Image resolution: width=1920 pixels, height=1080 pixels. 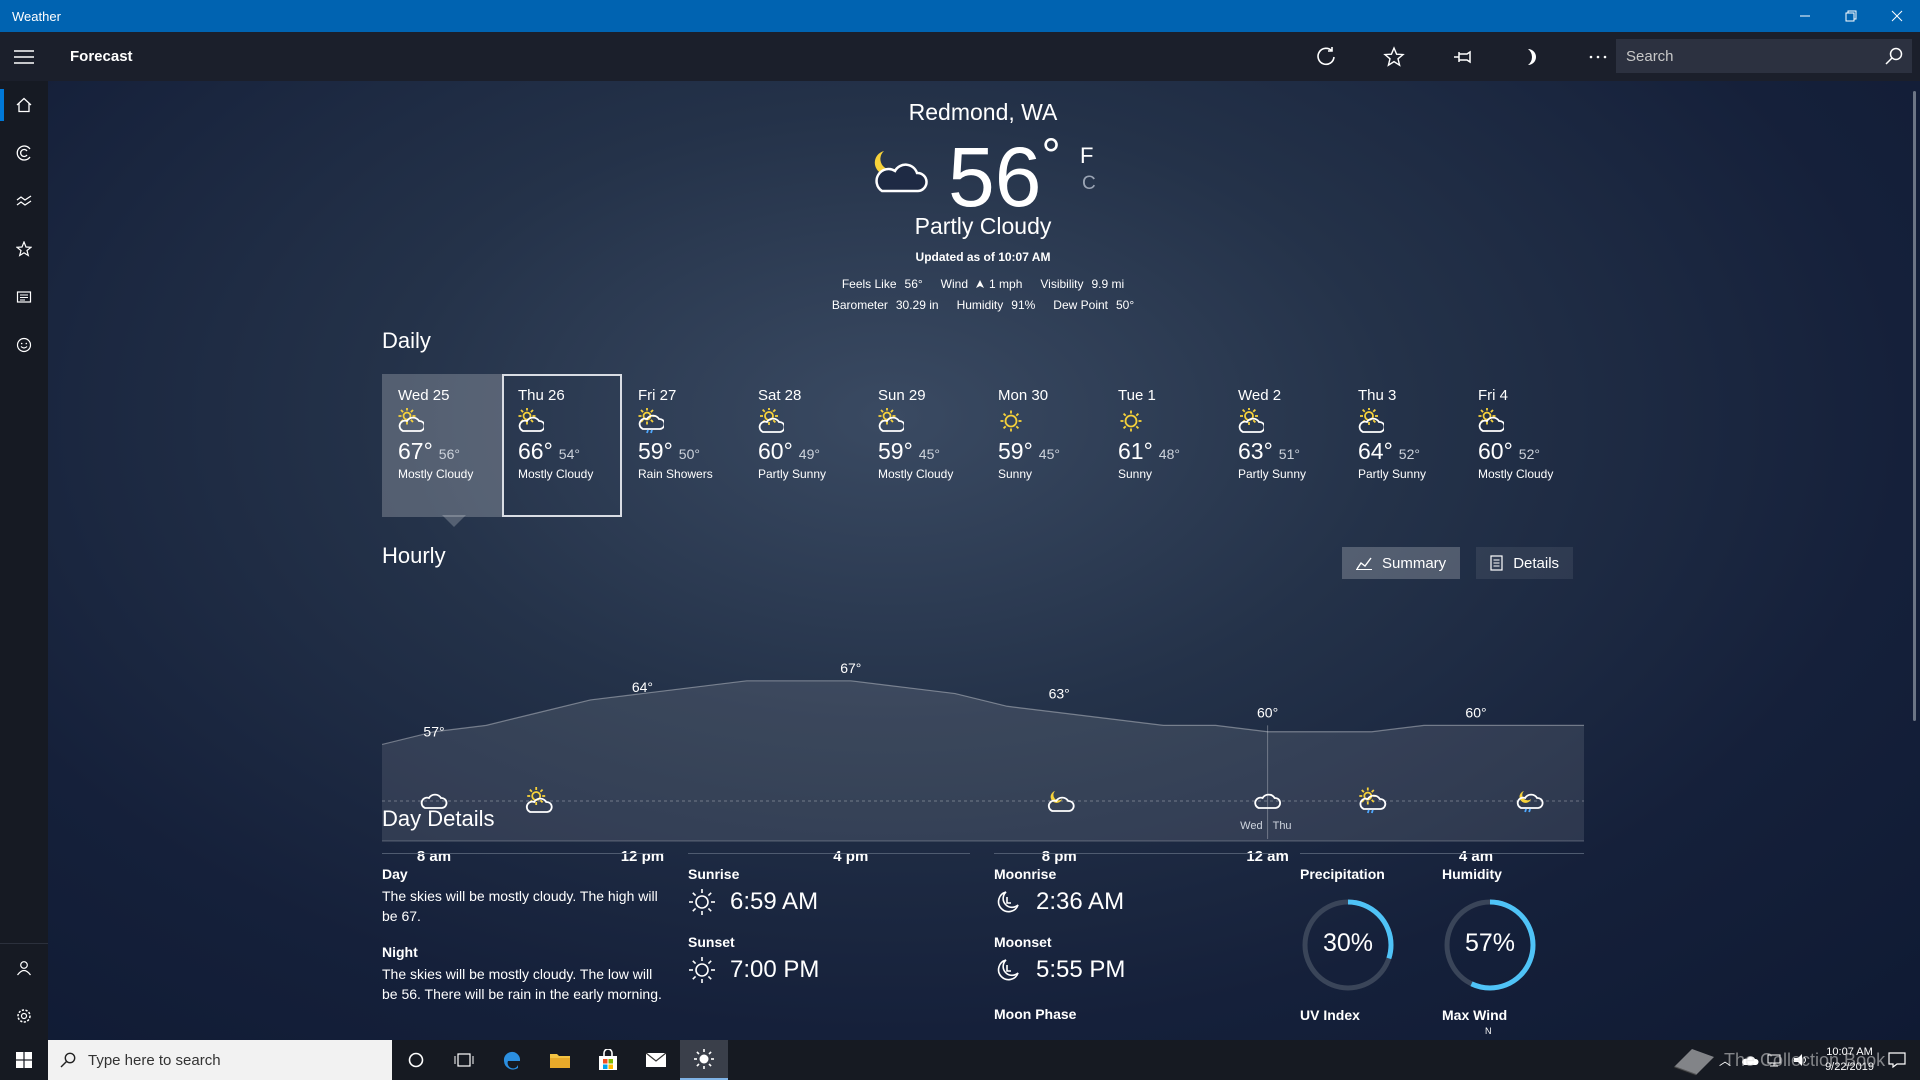 What do you see at coordinates (1851, 16) in the screenshot?
I see `restore-button` at bounding box center [1851, 16].